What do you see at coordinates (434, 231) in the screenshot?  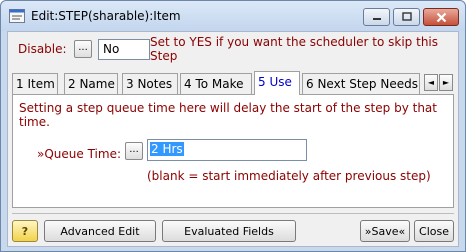 I see `close-button: Close` at bounding box center [434, 231].